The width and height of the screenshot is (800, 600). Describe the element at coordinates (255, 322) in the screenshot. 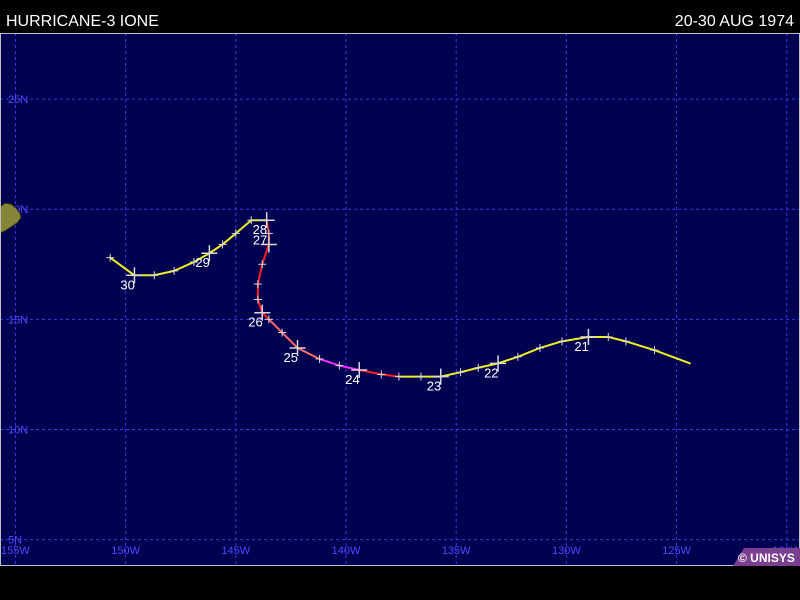

I see `day-label: 26` at that location.